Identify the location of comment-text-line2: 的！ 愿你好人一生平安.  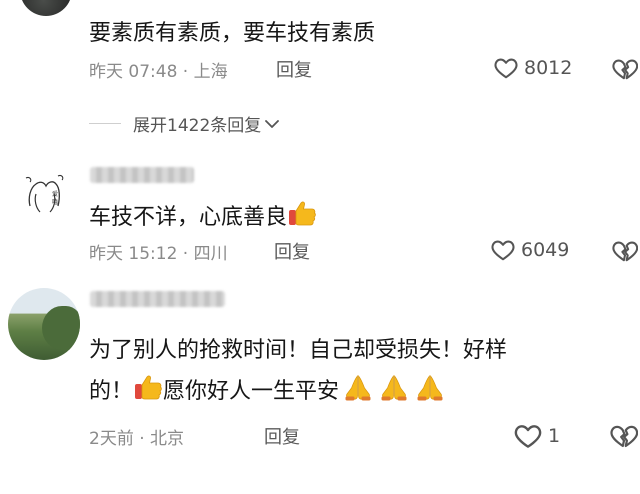
(267, 390).